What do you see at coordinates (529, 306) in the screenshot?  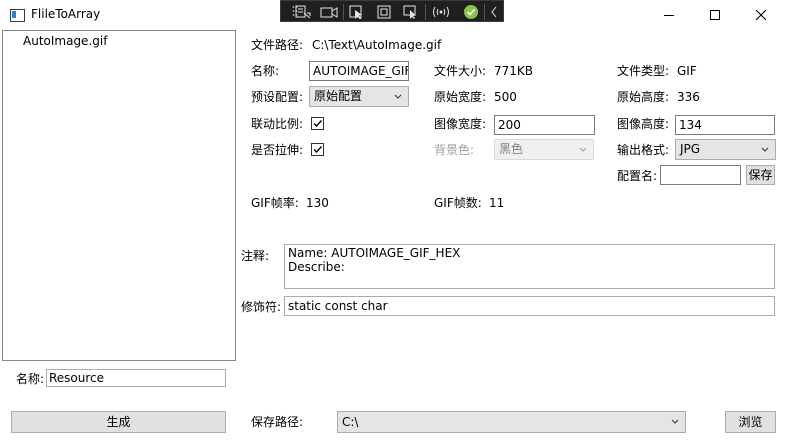 I see `modifier-field: static const char` at bounding box center [529, 306].